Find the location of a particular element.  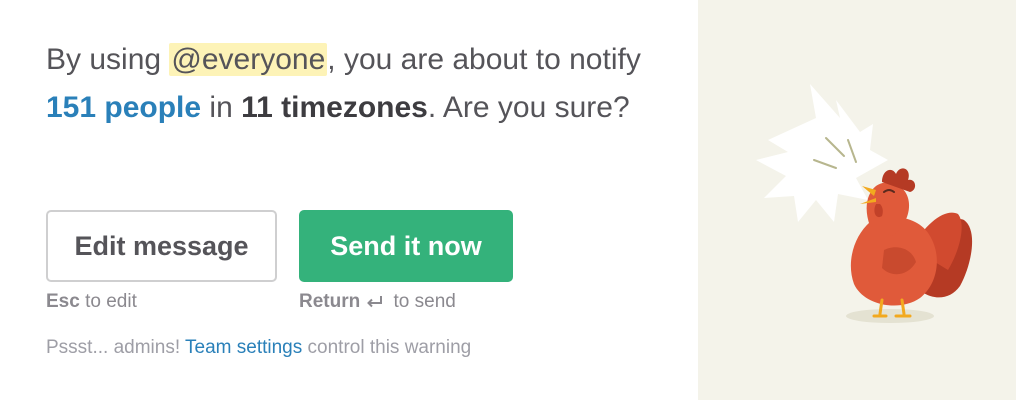

message-prefix: By using is located at coordinates (108, 59).